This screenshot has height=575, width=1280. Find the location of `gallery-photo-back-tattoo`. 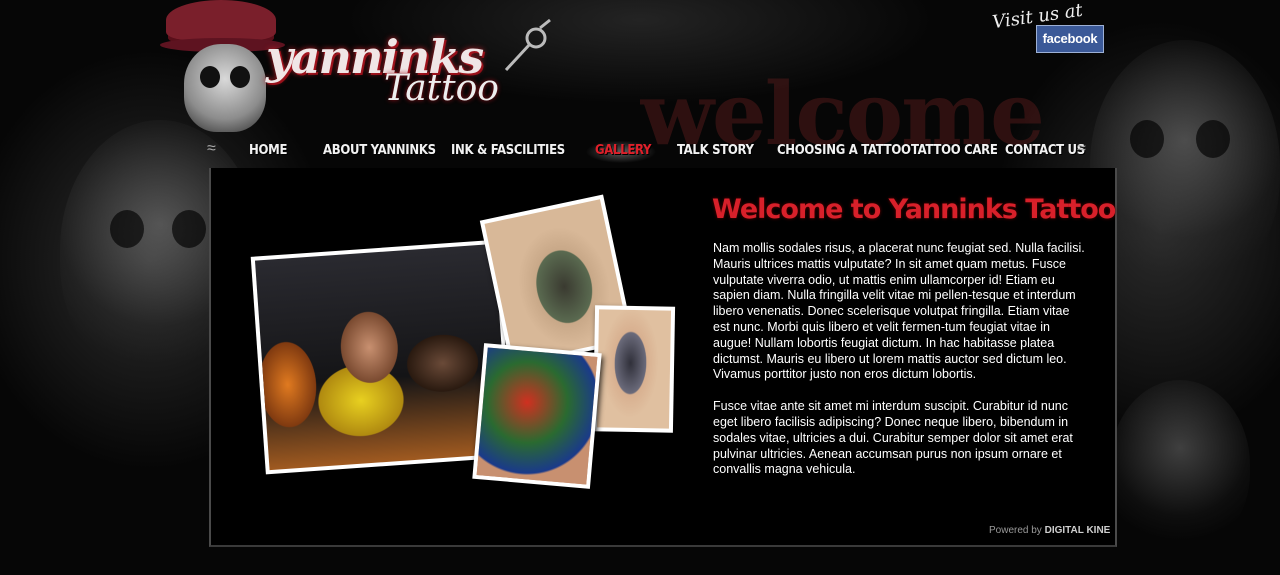

gallery-photo-back-tattoo is located at coordinates (634, 369).